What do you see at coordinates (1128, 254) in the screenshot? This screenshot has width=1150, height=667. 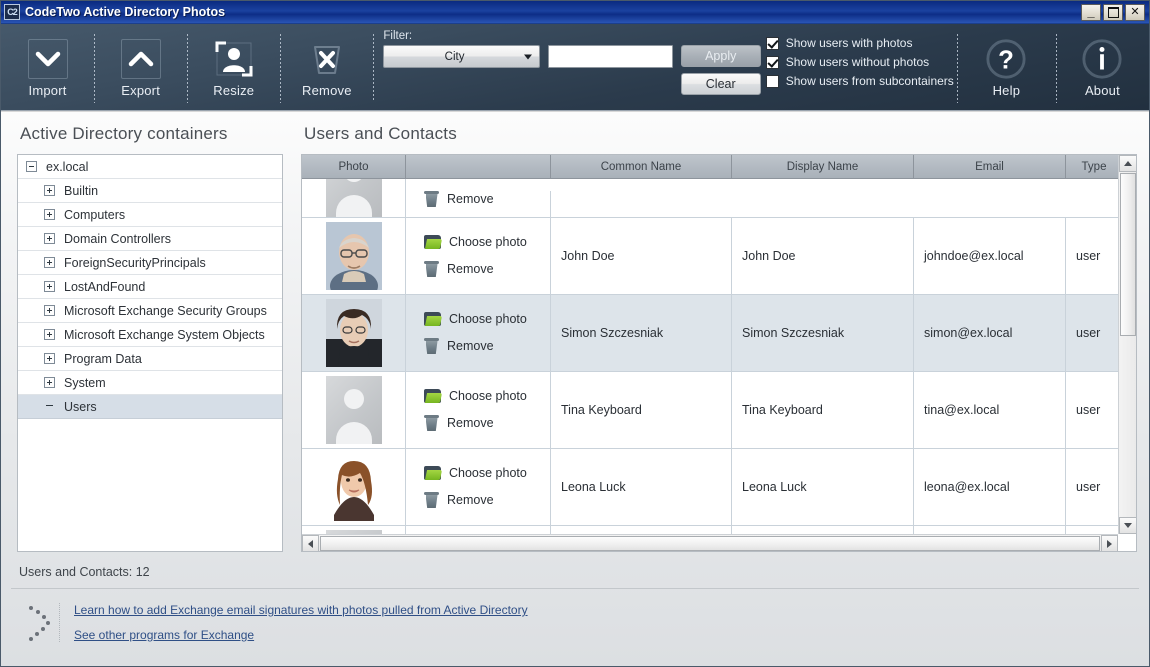 I see `scroll-thumb-vertical` at bounding box center [1128, 254].